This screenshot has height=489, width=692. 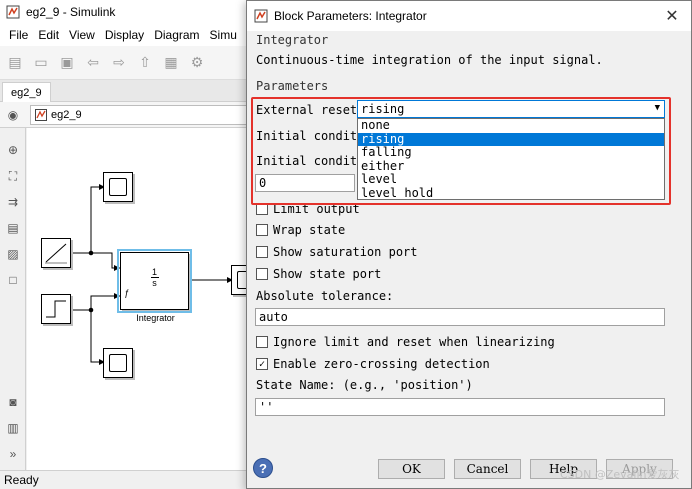 What do you see at coordinates (266, 407) in the screenshot?
I see `state-name-value: ''` at bounding box center [266, 407].